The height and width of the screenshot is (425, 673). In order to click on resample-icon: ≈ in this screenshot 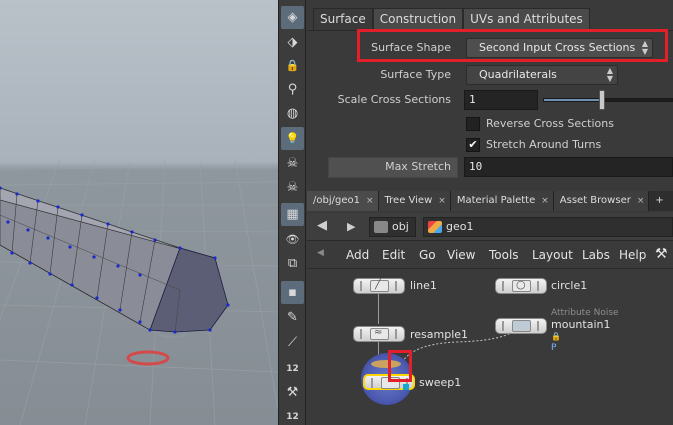, I will do `click(379, 333)`.